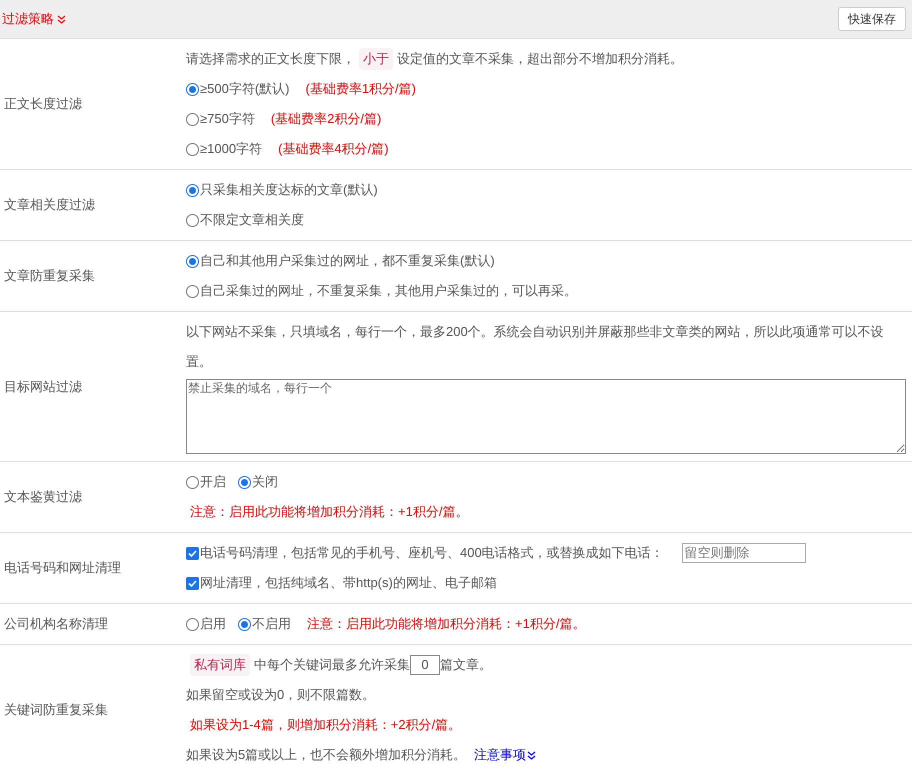 The height and width of the screenshot is (768, 912). I want to click on notes-link: 注意事项, so click(505, 754).